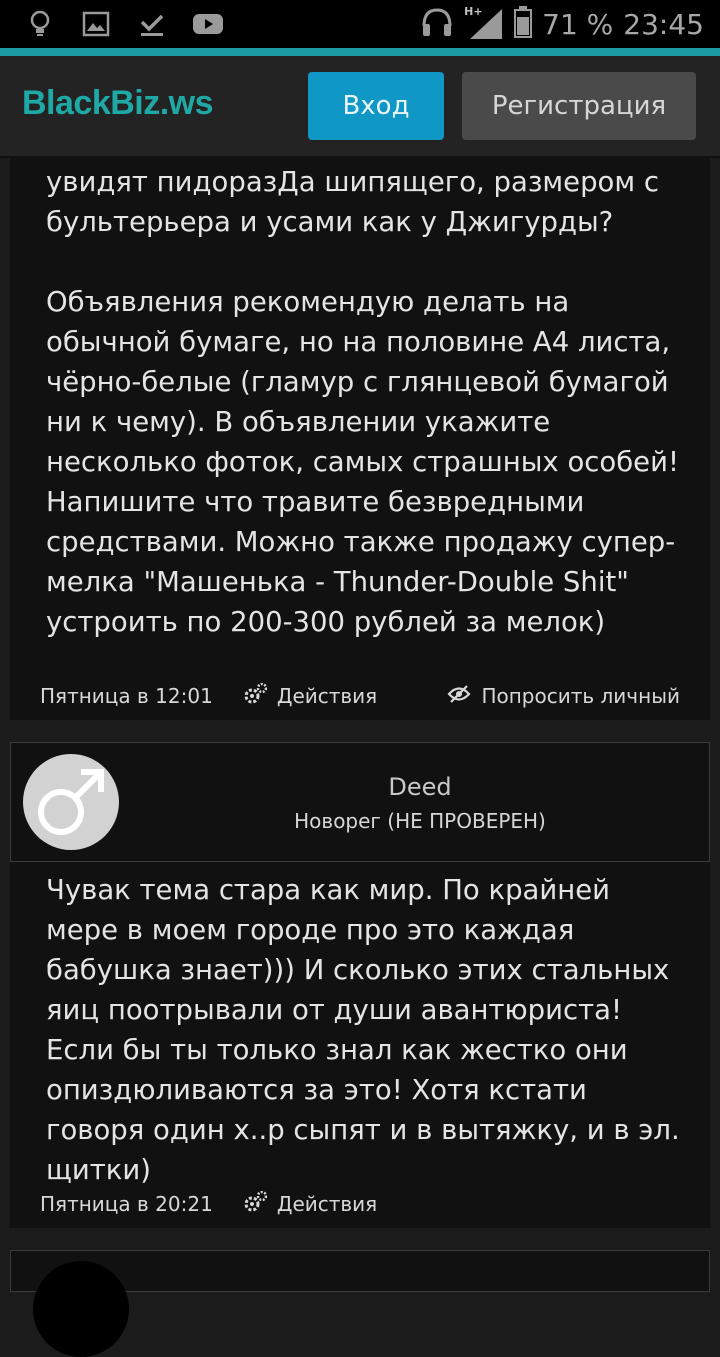 The image size is (720, 1357). I want to click on post-date: Пятница в 20:21, so click(126, 1204).